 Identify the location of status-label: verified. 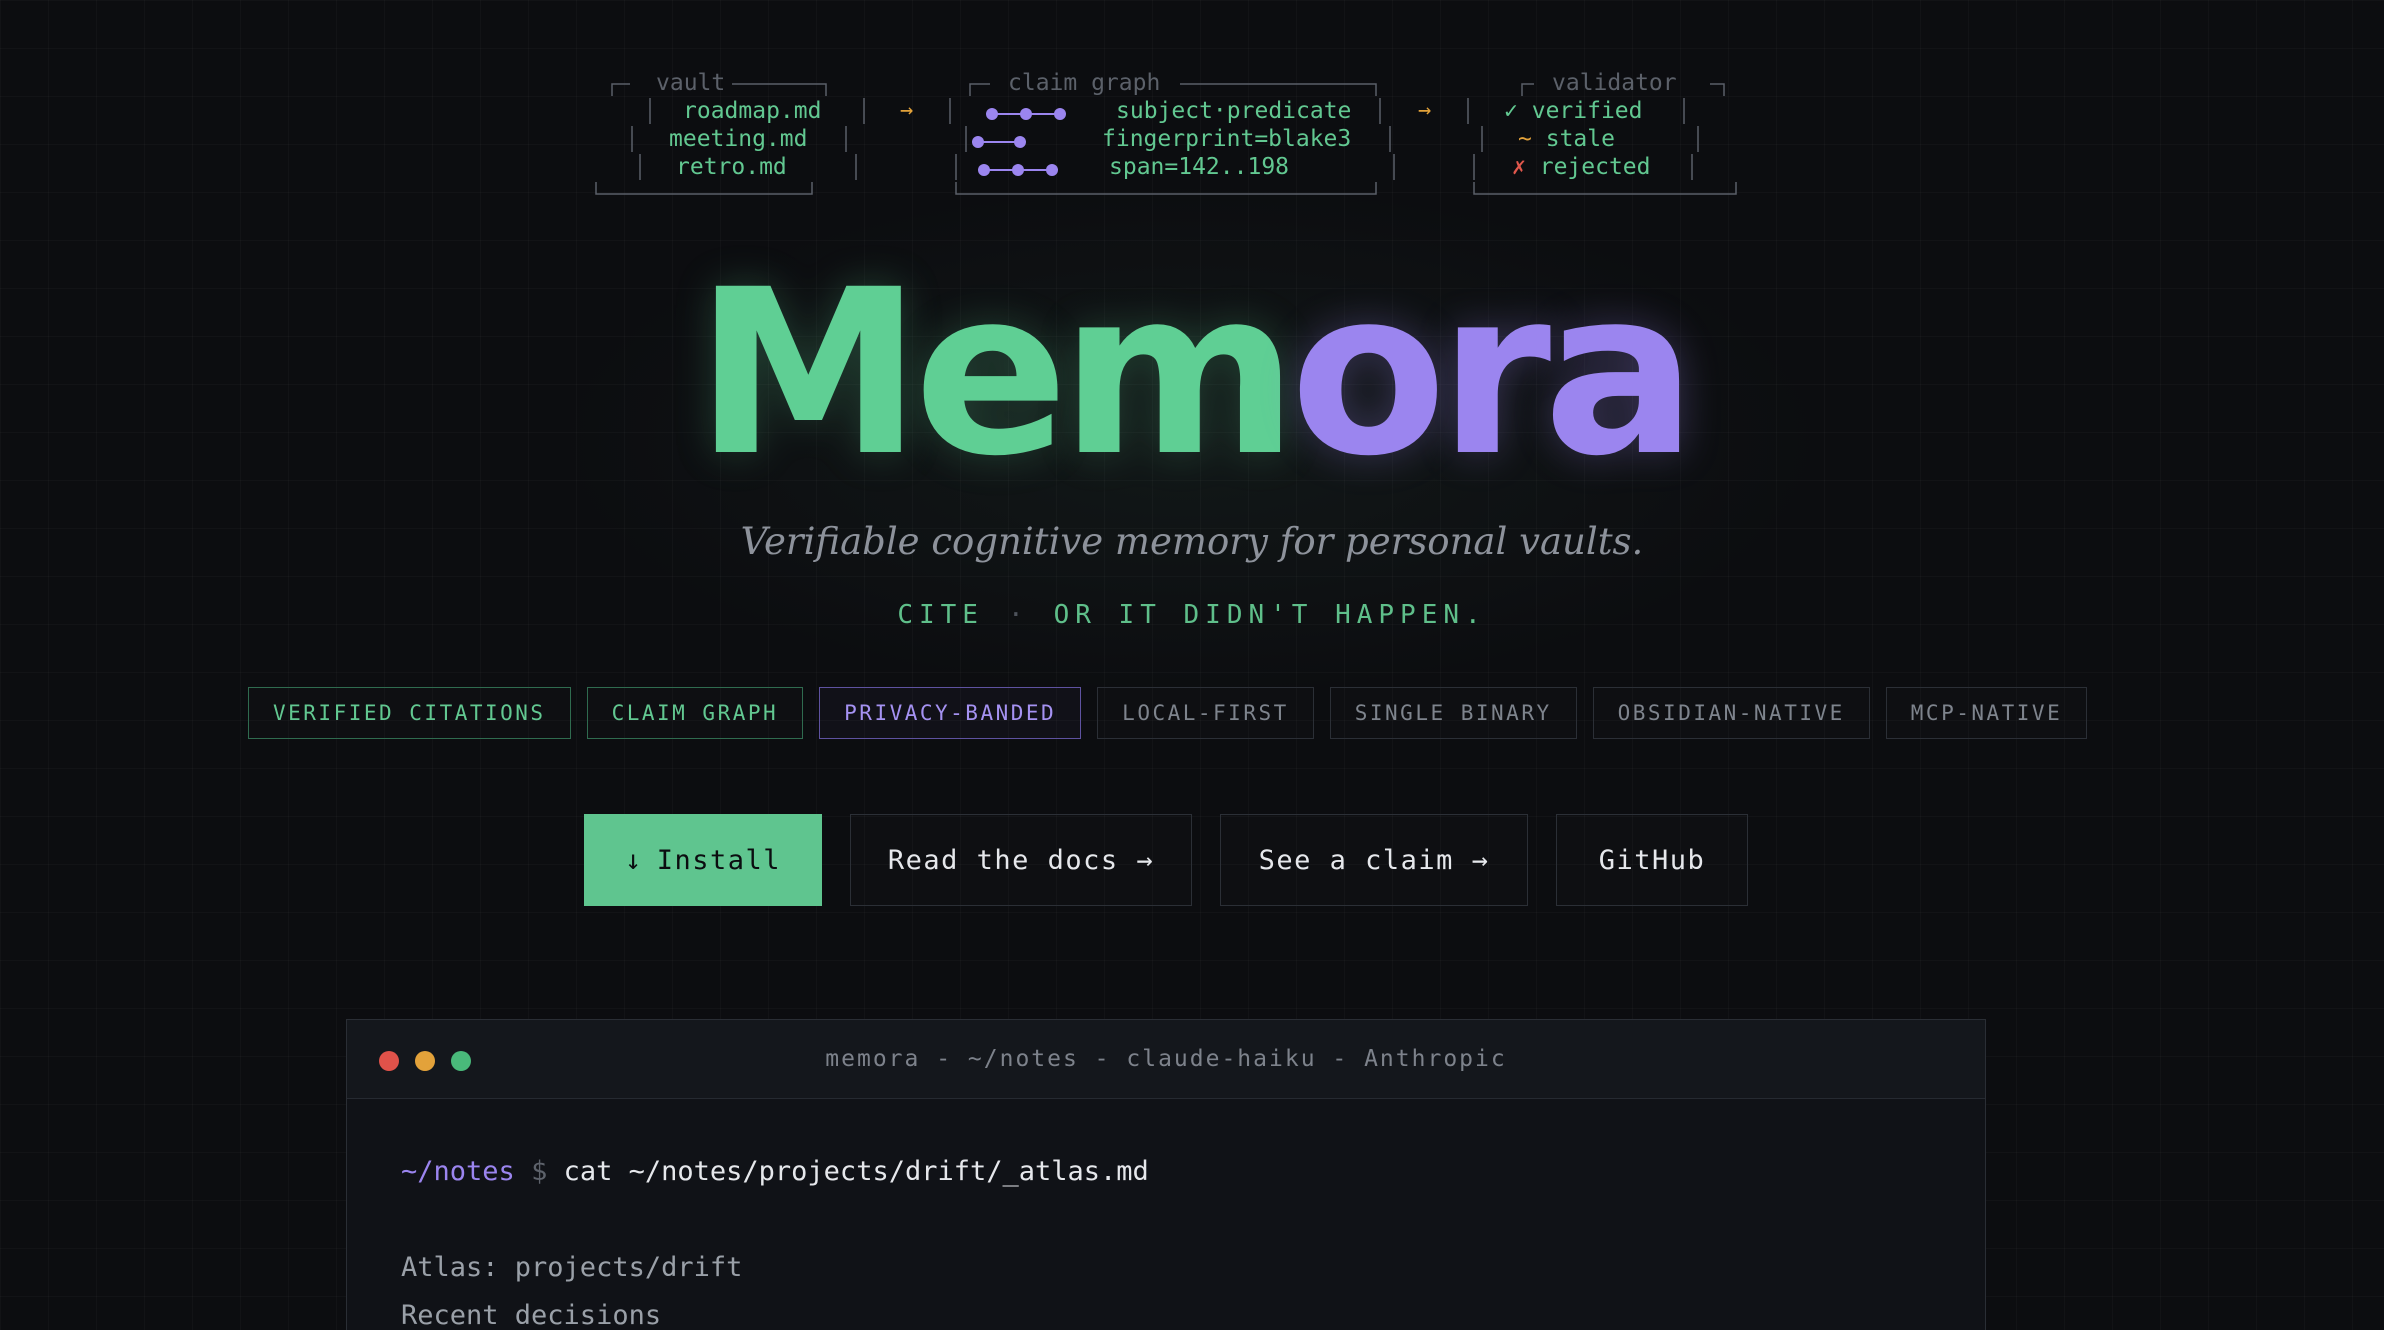
(1587, 111).